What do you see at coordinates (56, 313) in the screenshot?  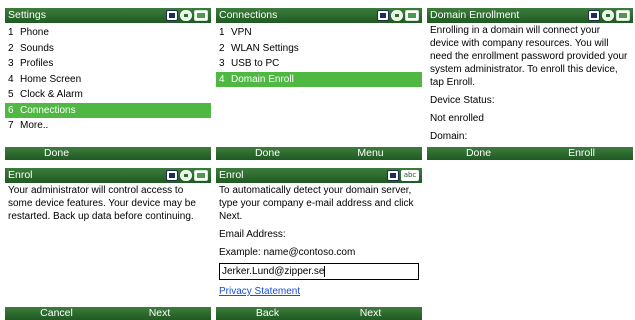 I see `softkey-cancel: Cancel` at bounding box center [56, 313].